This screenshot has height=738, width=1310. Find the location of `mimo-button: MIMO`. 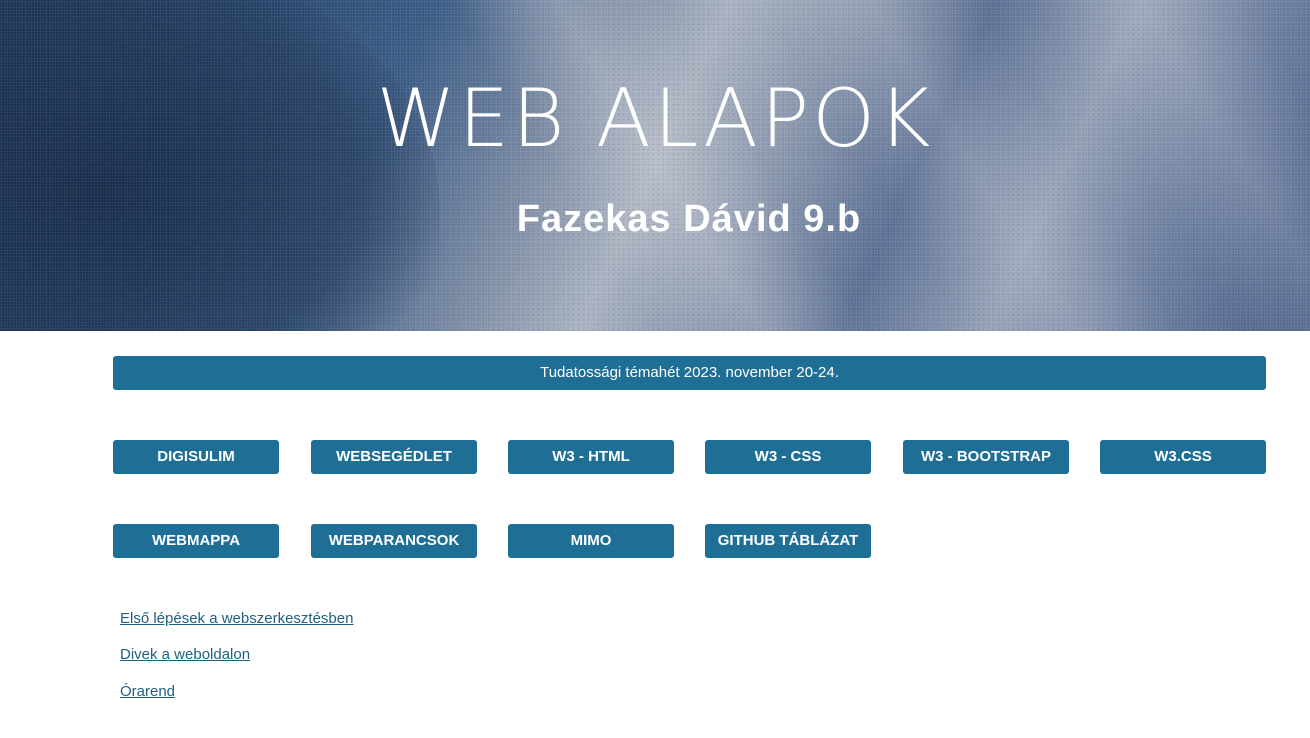

mimo-button: MIMO is located at coordinates (591, 541).